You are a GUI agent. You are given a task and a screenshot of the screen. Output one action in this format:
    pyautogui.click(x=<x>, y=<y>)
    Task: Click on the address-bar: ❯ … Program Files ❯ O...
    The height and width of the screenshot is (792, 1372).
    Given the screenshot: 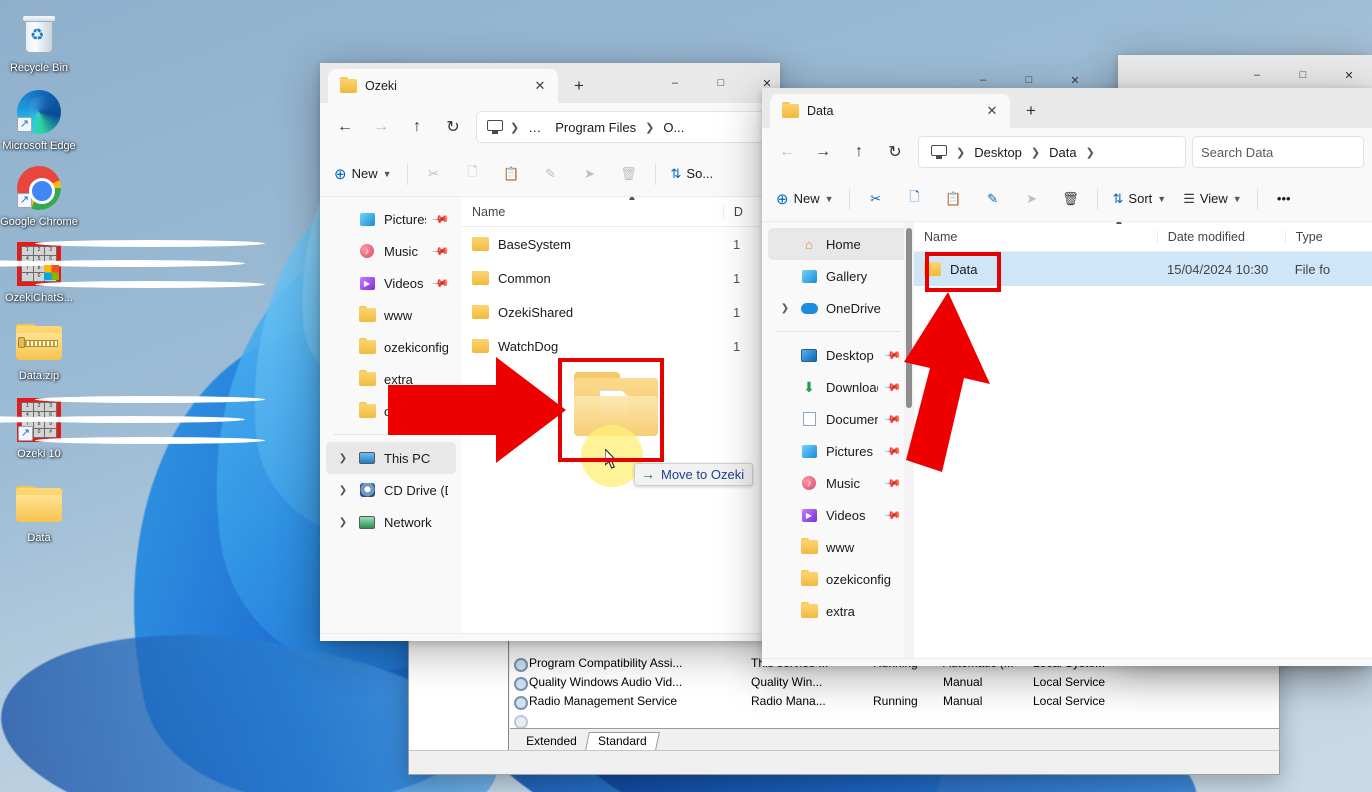 What is the action you would take?
    pyautogui.click(x=622, y=127)
    